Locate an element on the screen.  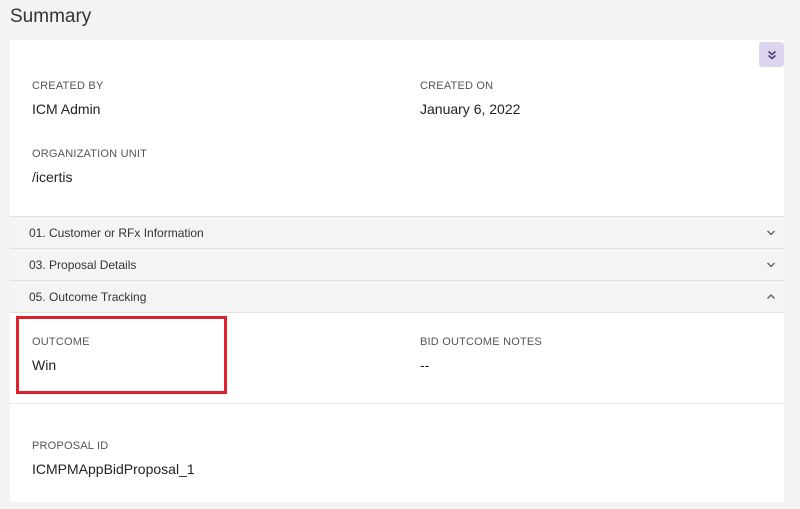
outcome-highlight-annotation is located at coordinates (121, 355).